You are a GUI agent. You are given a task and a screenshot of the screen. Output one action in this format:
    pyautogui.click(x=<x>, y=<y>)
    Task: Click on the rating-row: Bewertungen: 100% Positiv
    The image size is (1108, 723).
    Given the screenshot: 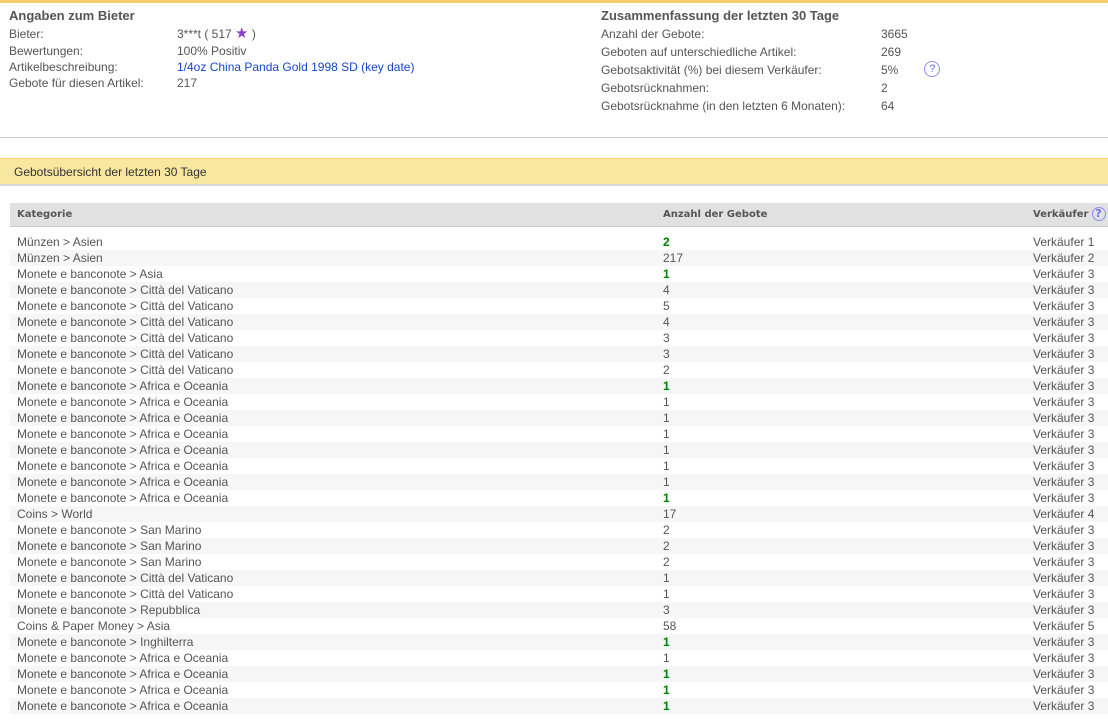 What is the action you would take?
    pyautogui.click(x=211, y=51)
    